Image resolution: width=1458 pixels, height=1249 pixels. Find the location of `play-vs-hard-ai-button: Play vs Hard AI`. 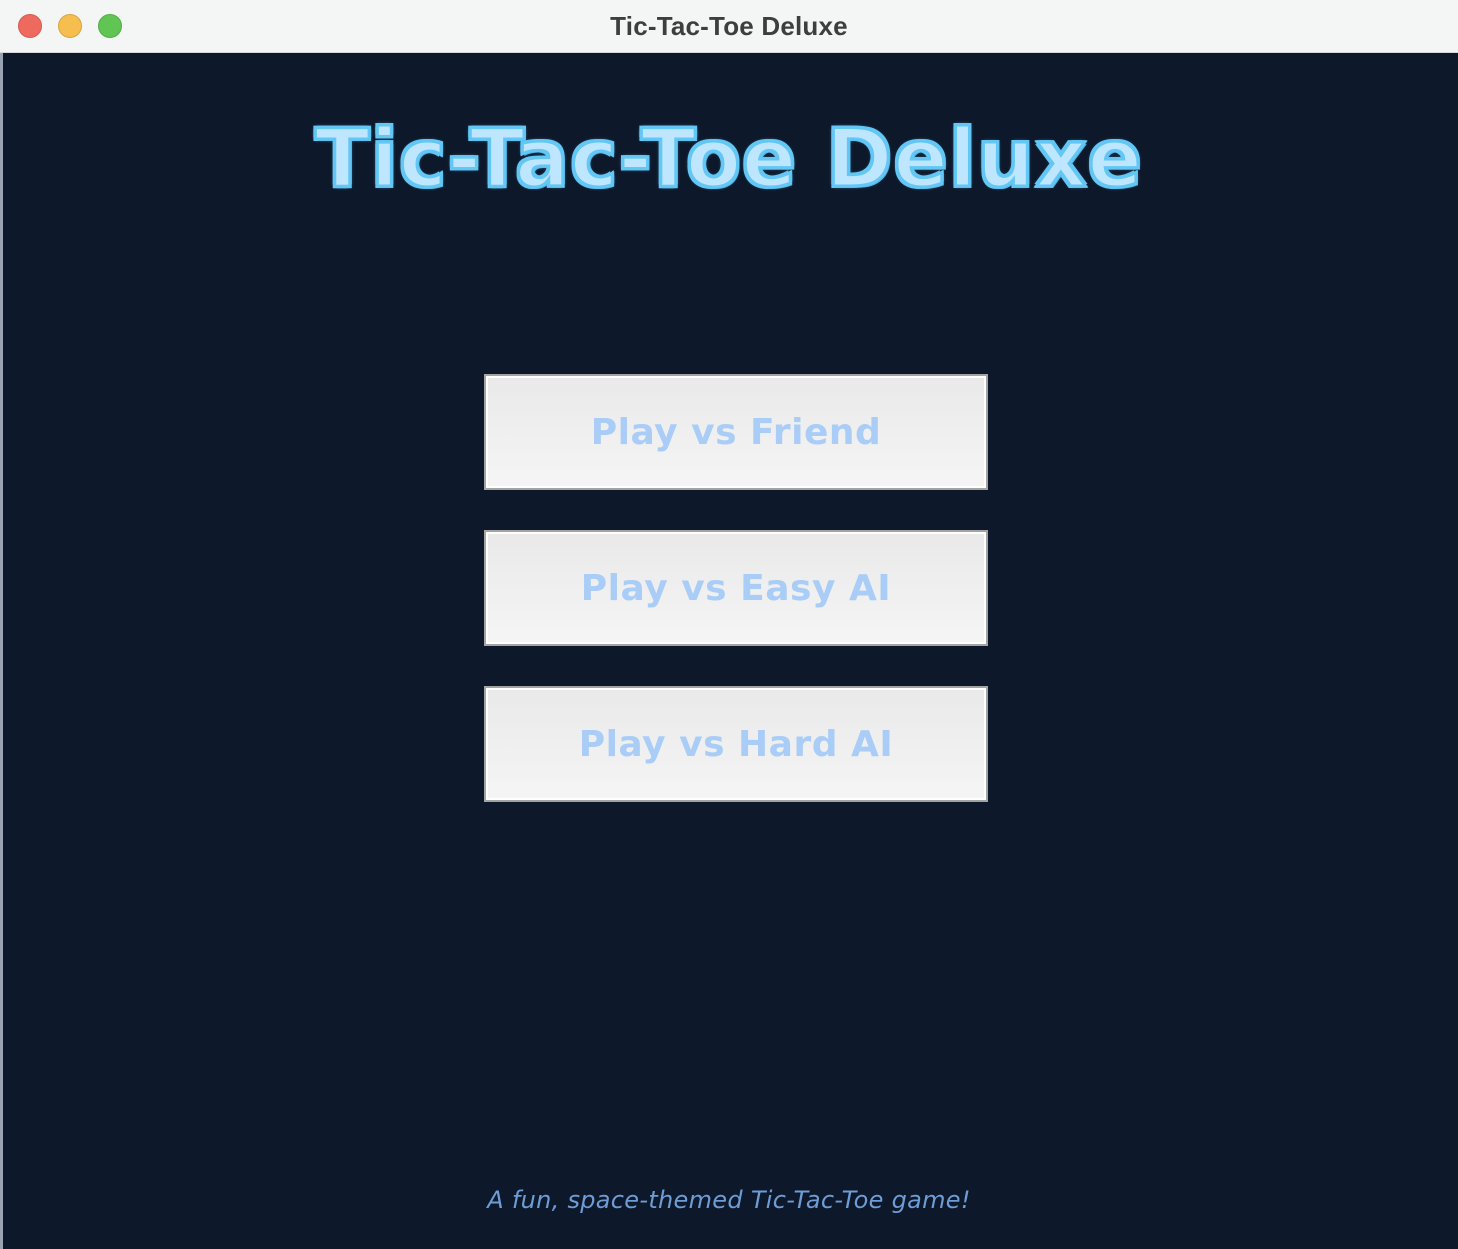

play-vs-hard-ai-button: Play vs Hard AI is located at coordinates (736, 744).